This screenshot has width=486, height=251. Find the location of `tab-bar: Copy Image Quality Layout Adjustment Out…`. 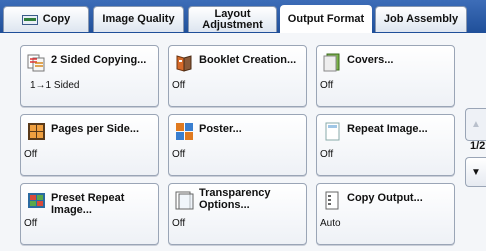

tab-bar: Copy Image Quality Layout Adjustment Out… is located at coordinates (243, 16).